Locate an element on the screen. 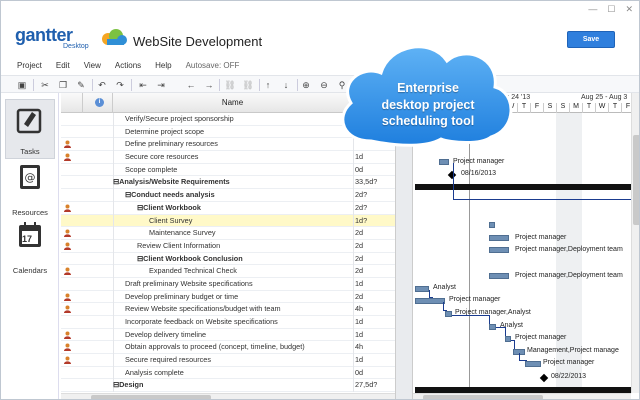  save-icon: ▣ is located at coordinates (22, 85).